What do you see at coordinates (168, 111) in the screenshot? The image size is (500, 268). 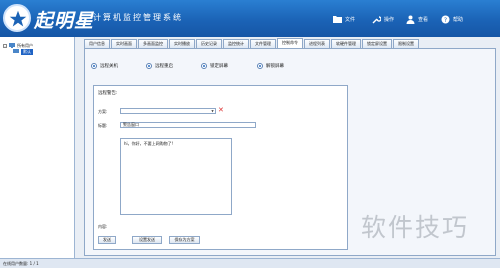 I see `scheme-select: ▼` at bounding box center [168, 111].